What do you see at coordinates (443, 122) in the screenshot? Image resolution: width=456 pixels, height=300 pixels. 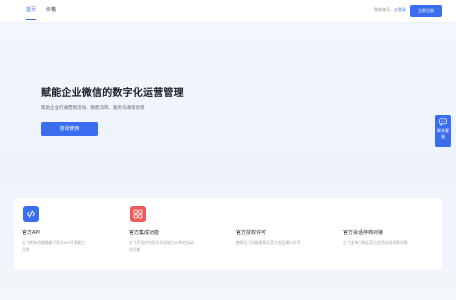 I see `chat-bubble-icon` at bounding box center [443, 122].